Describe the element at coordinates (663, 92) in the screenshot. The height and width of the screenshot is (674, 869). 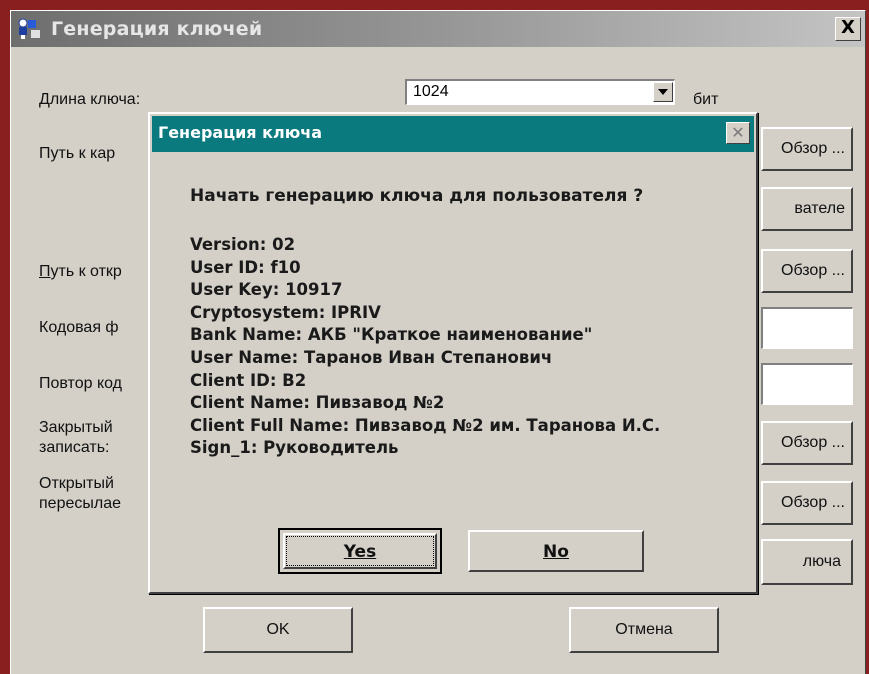
I see `chevron-down-icon` at that location.